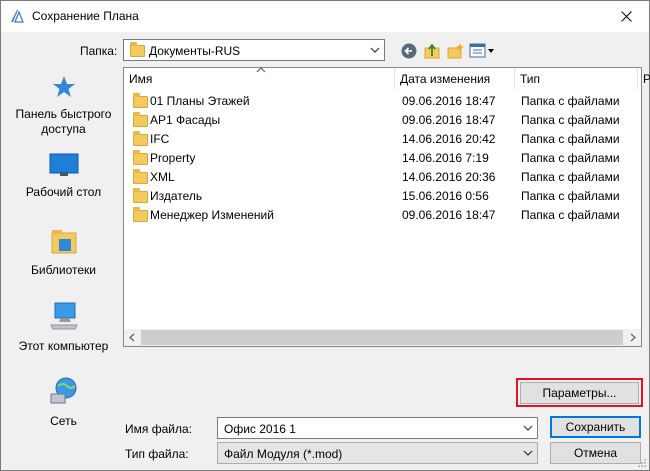 The width and height of the screenshot is (650, 471). Describe the element at coordinates (455, 79) in the screenshot. I see `column-header-date: Дата изменения` at that location.